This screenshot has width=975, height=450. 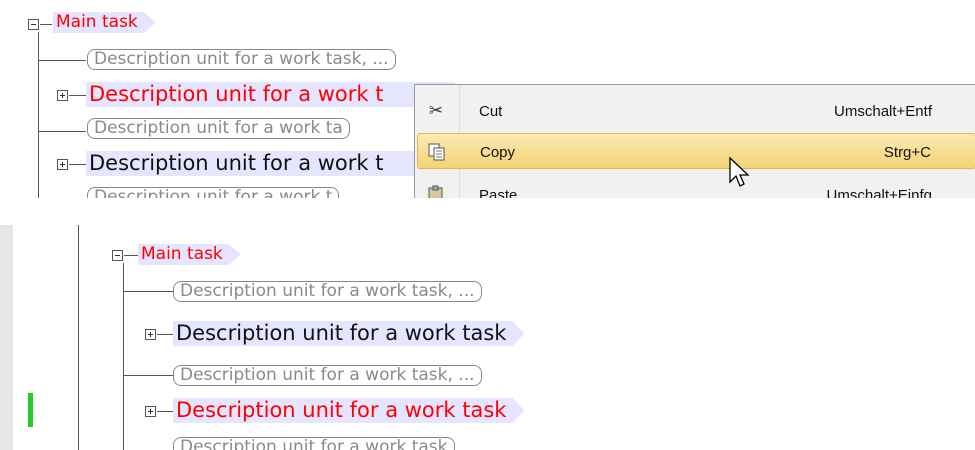 I want to click on menu-item-shortcut: Strg+C, so click(x=907, y=152).